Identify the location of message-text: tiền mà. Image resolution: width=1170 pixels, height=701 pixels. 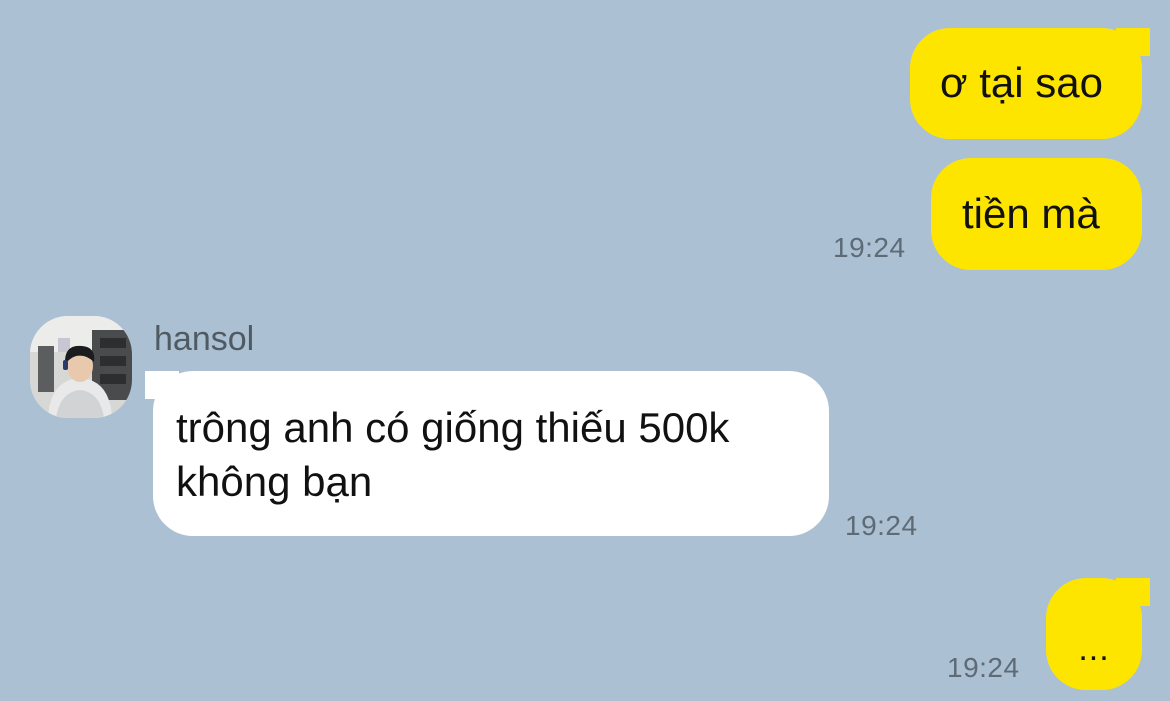
(1031, 213).